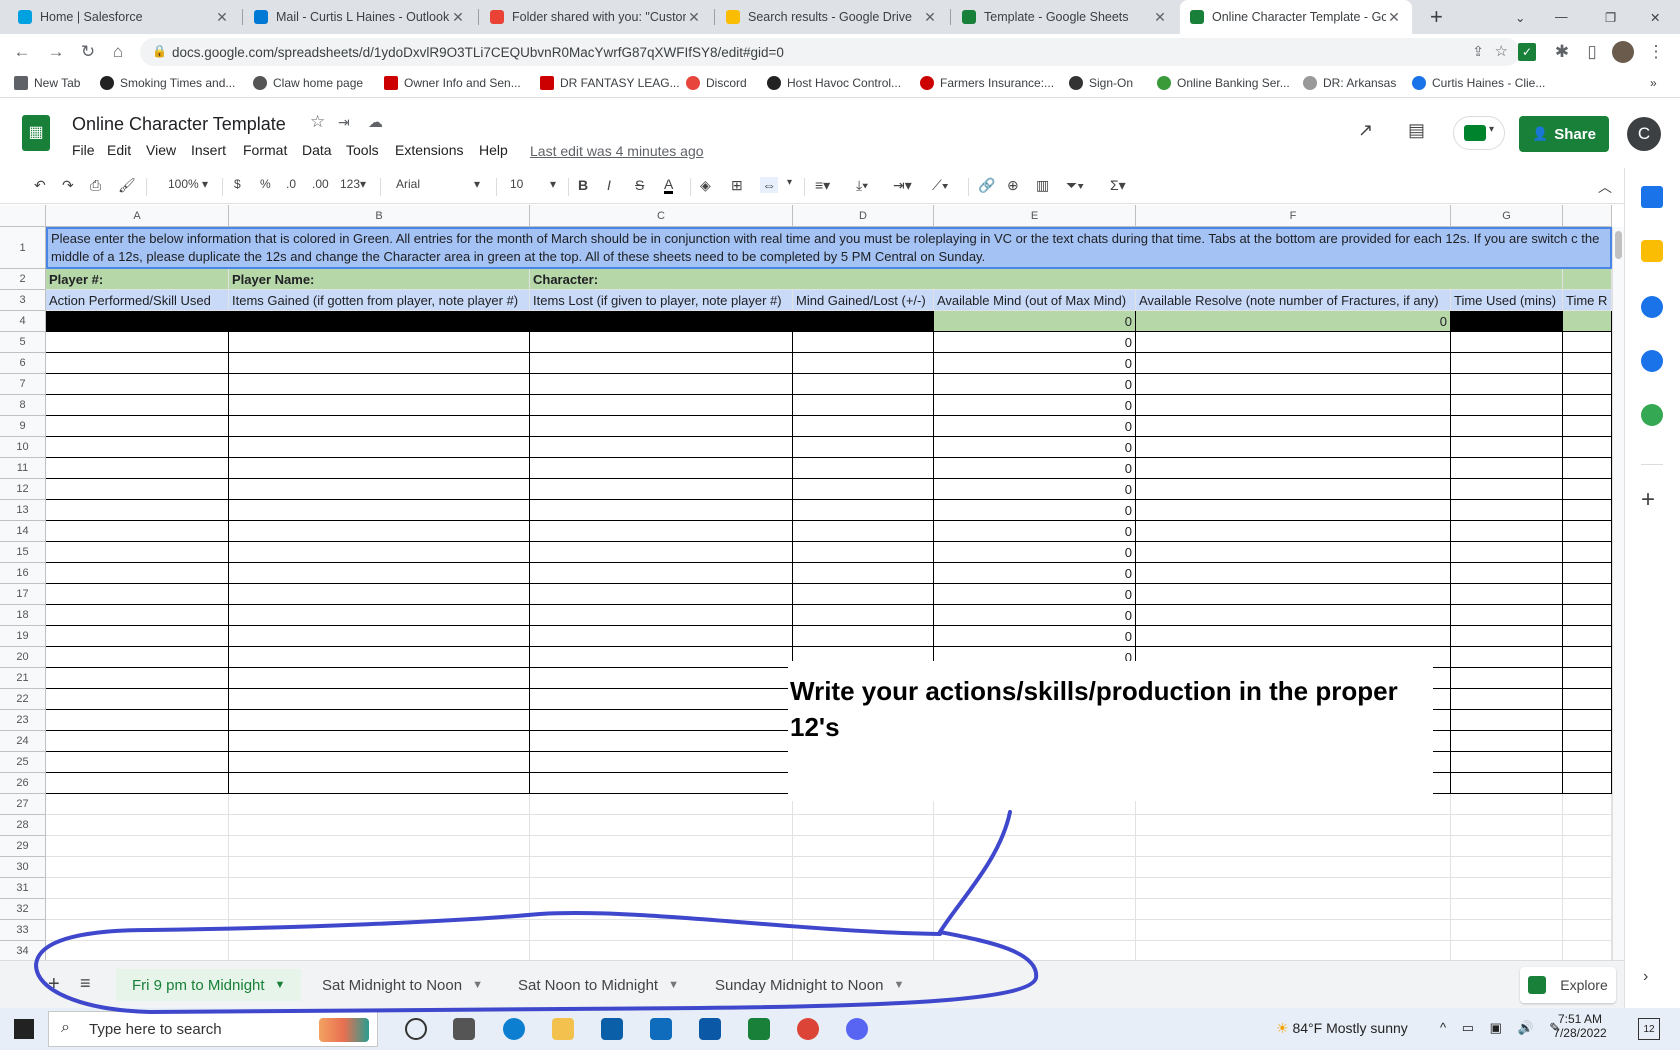 This screenshot has width=1680, height=1050. Describe the element at coordinates (429, 150) in the screenshot. I see `menu-extensions: Extensions` at that location.